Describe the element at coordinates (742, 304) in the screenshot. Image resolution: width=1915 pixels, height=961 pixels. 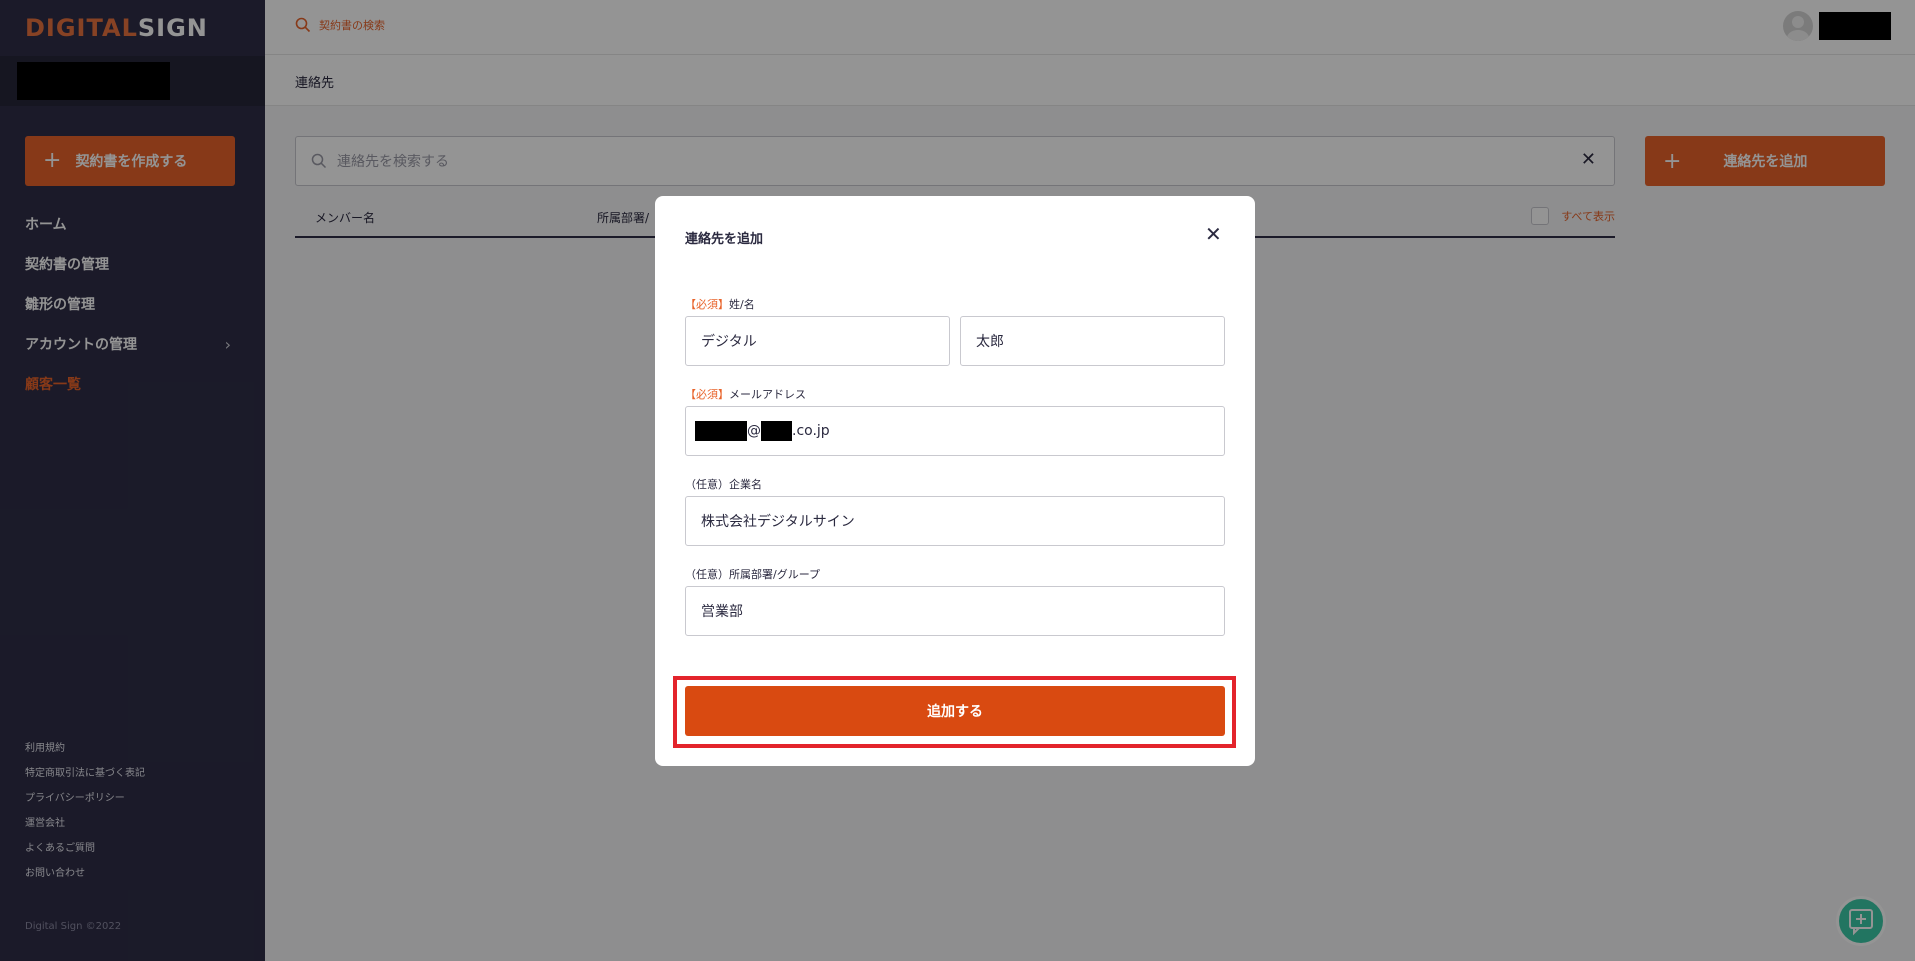
I see `name-label-text: 姓/名` at that location.